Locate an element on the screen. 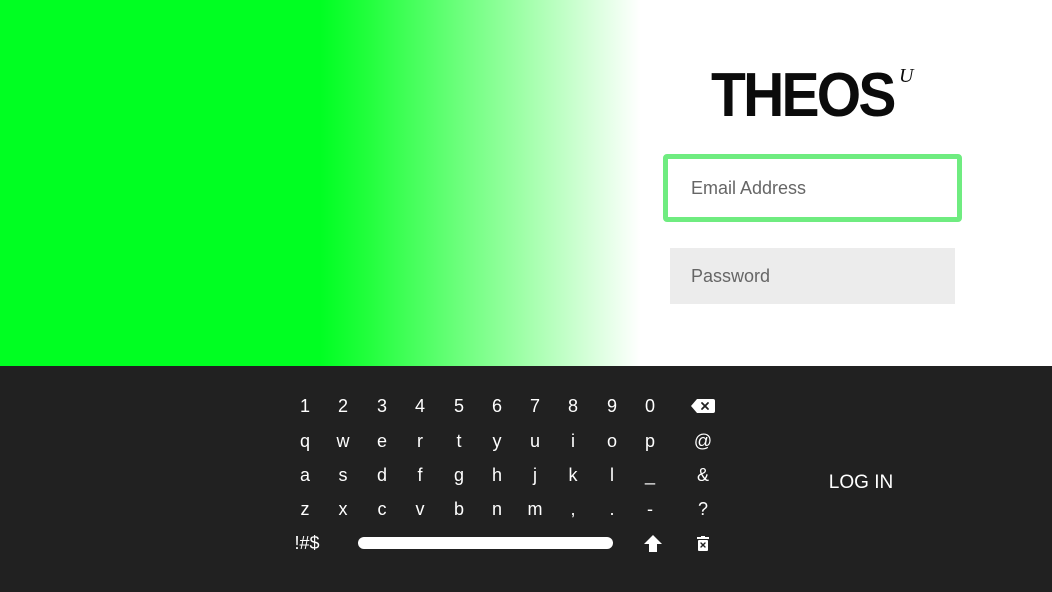 The image size is (1052, 592). key: 6 is located at coordinates (497, 406).